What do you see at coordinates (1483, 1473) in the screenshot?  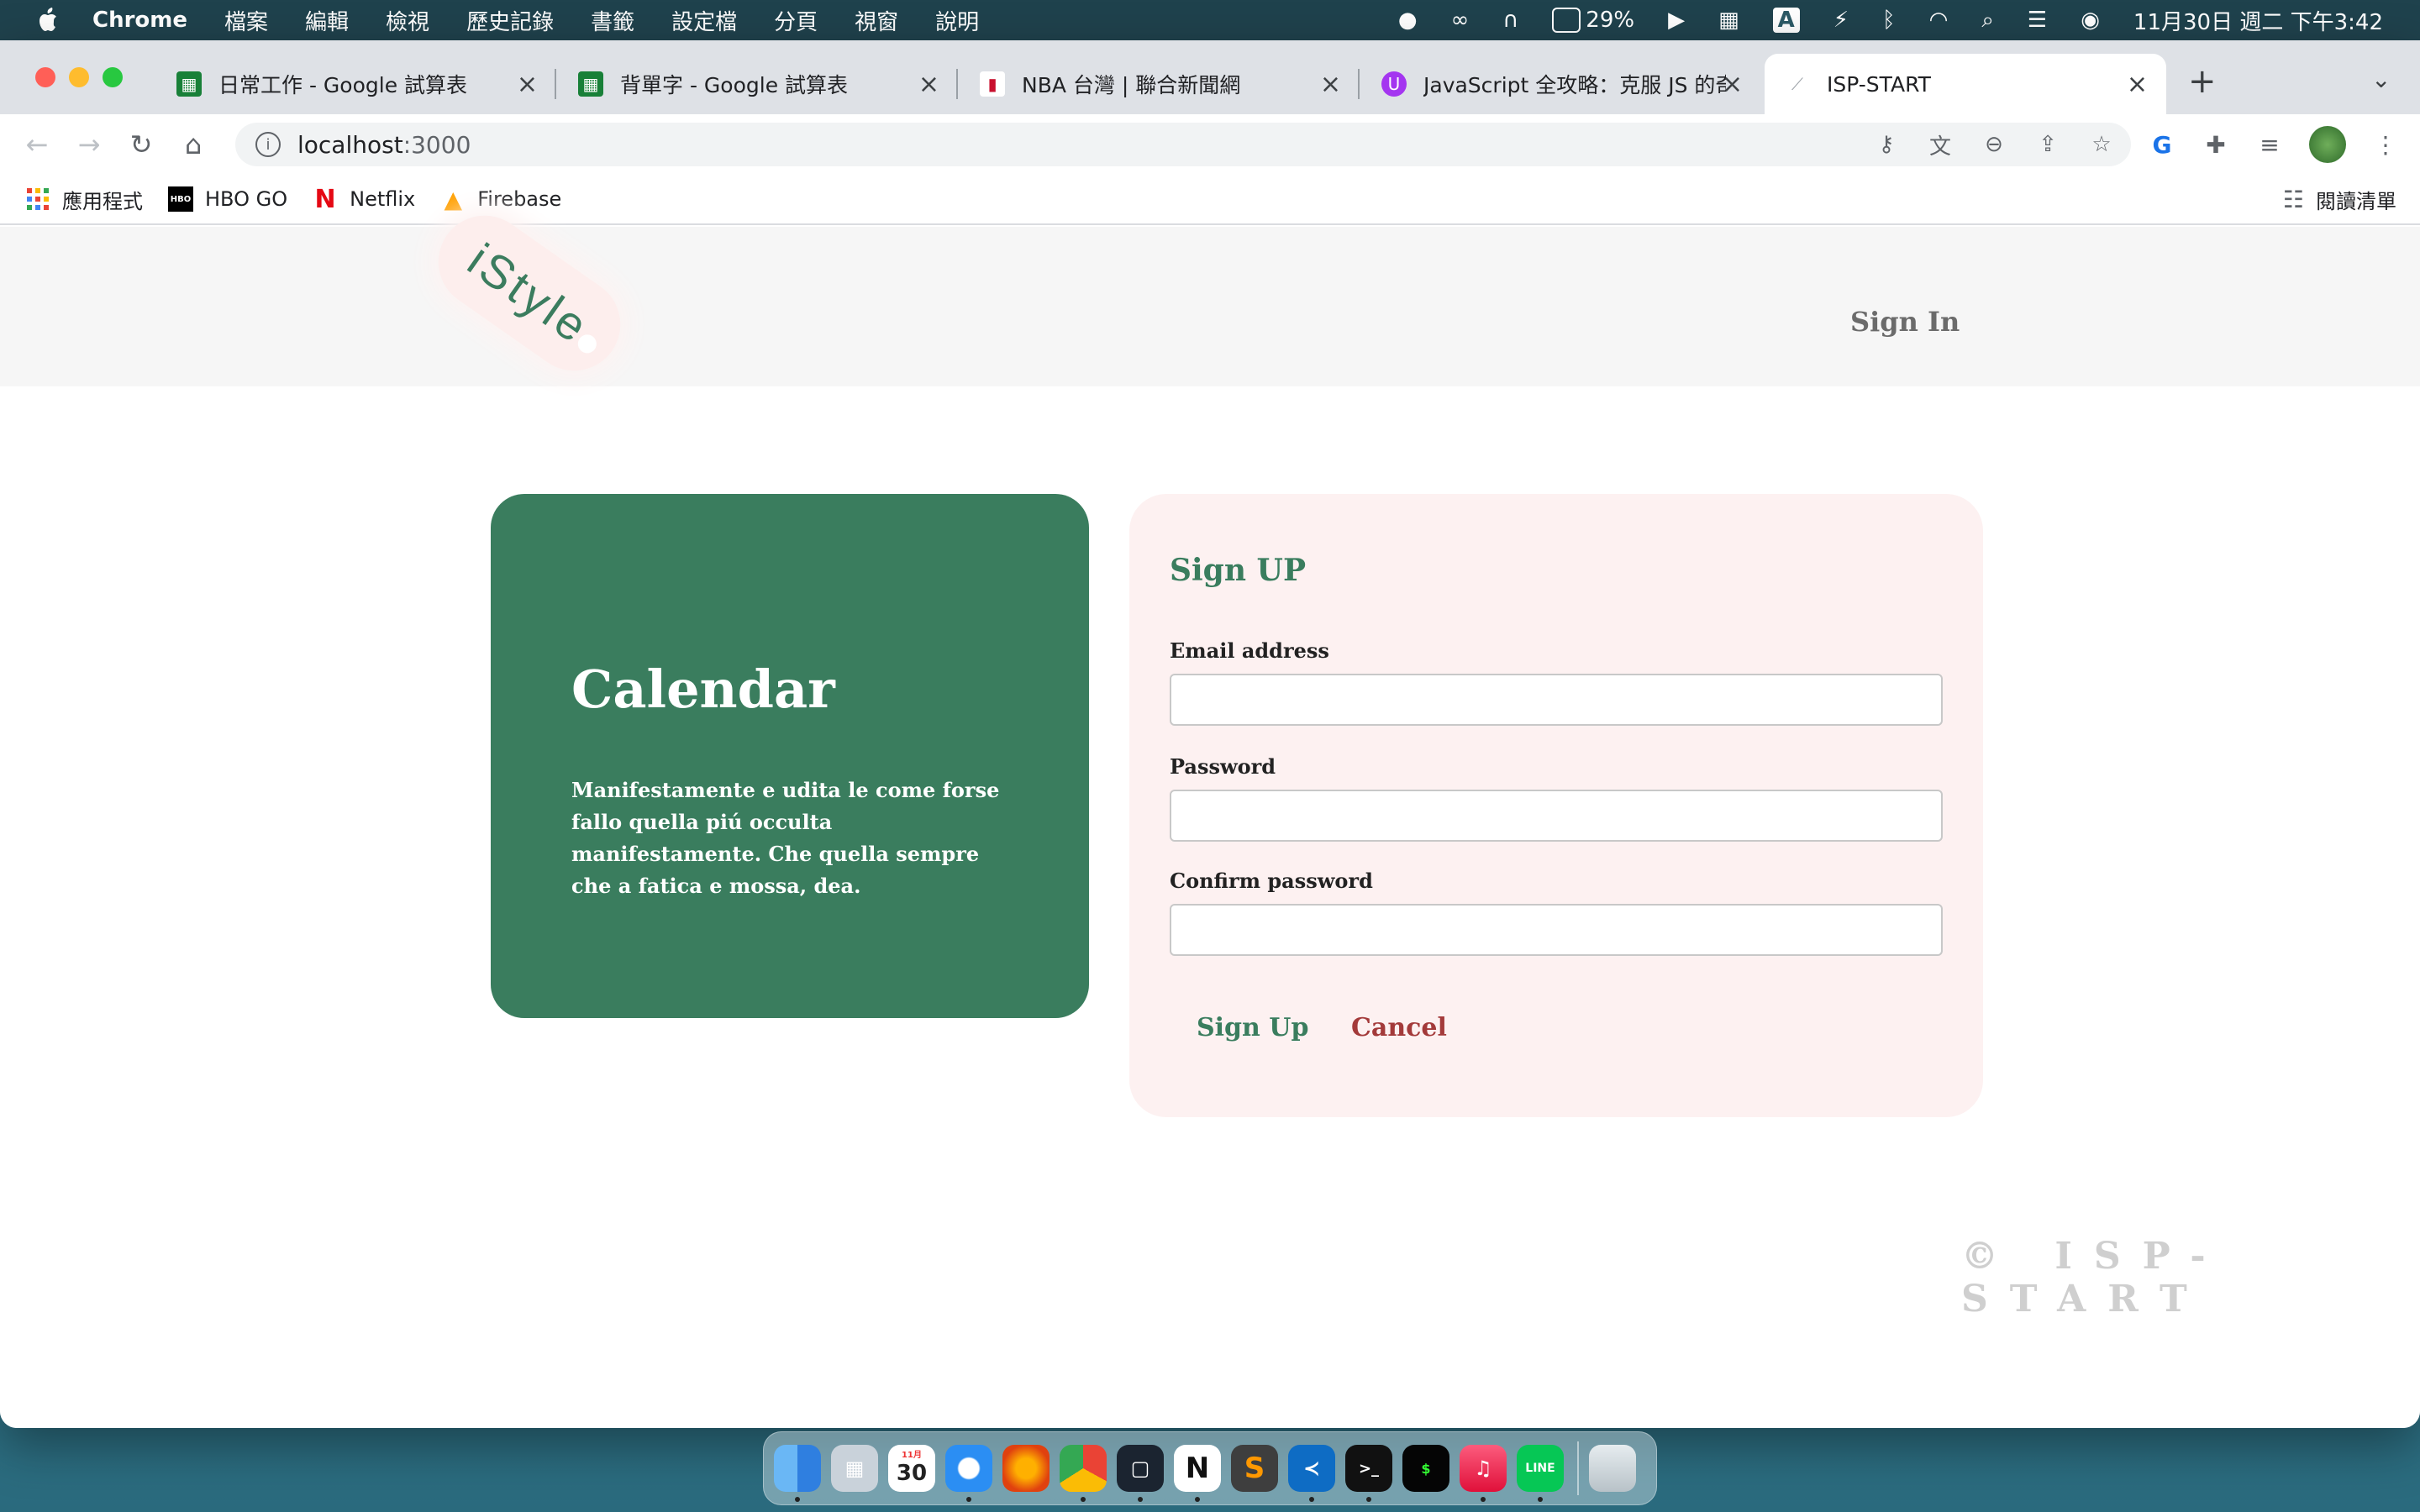 I see `music-icon: ♫` at bounding box center [1483, 1473].